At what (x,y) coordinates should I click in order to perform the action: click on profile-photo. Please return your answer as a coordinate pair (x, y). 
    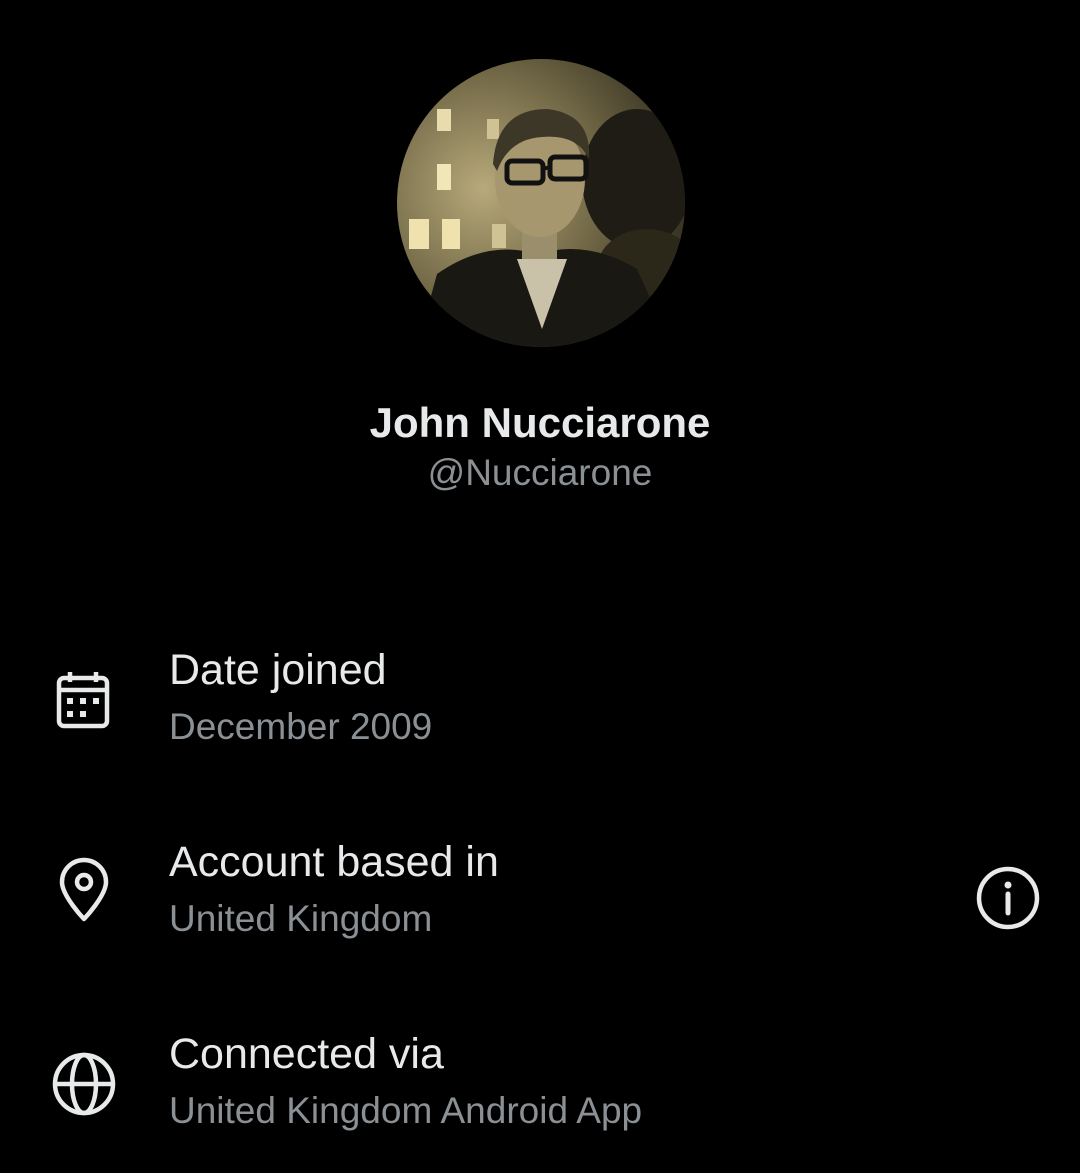
    Looking at the image, I should click on (541, 203).